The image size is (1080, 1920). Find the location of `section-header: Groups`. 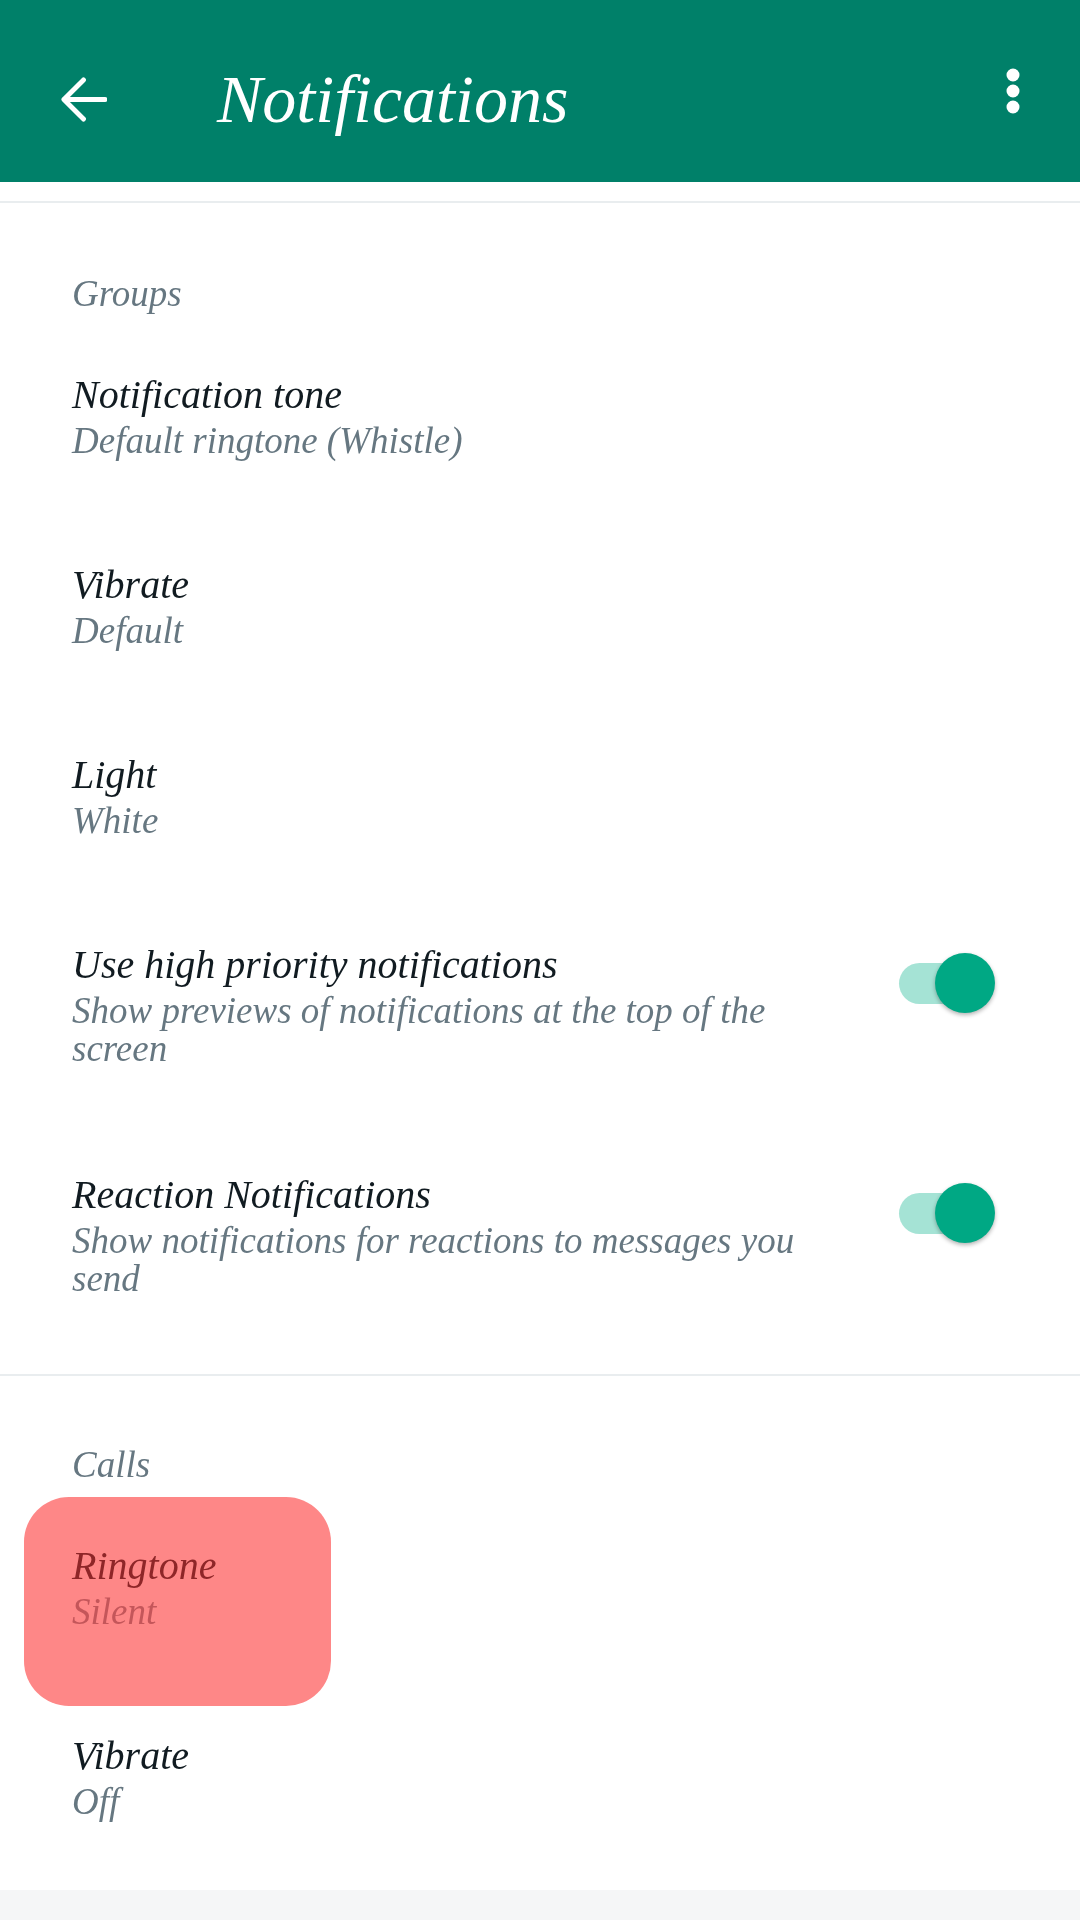

section-header: Groups is located at coordinates (127, 294).